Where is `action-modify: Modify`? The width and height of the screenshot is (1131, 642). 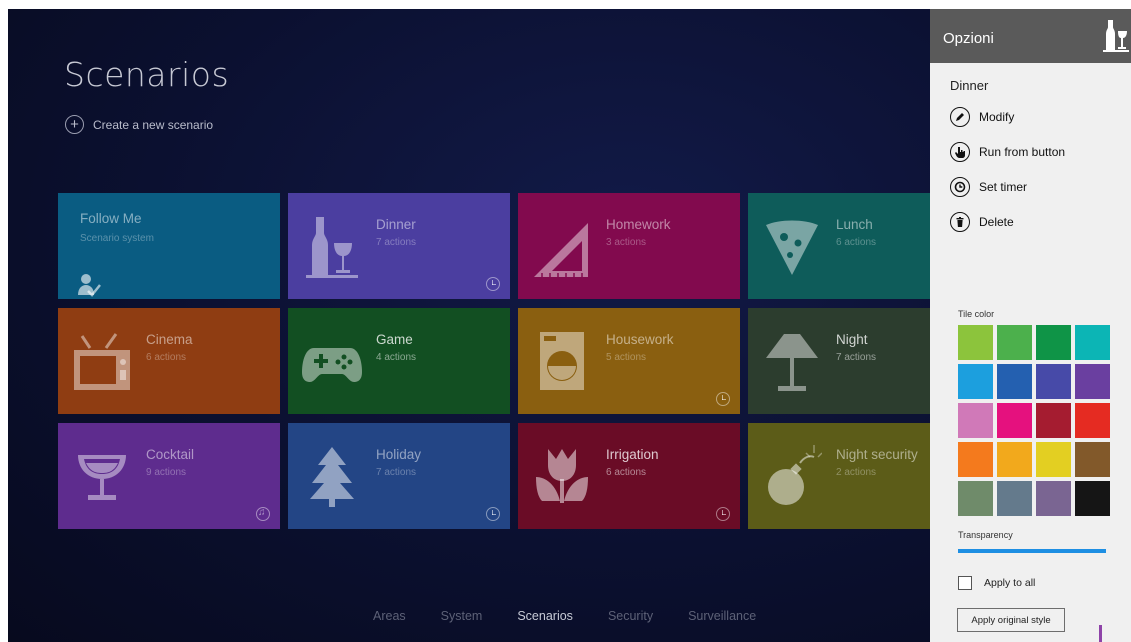
action-modify: Modify is located at coordinates (982, 117).